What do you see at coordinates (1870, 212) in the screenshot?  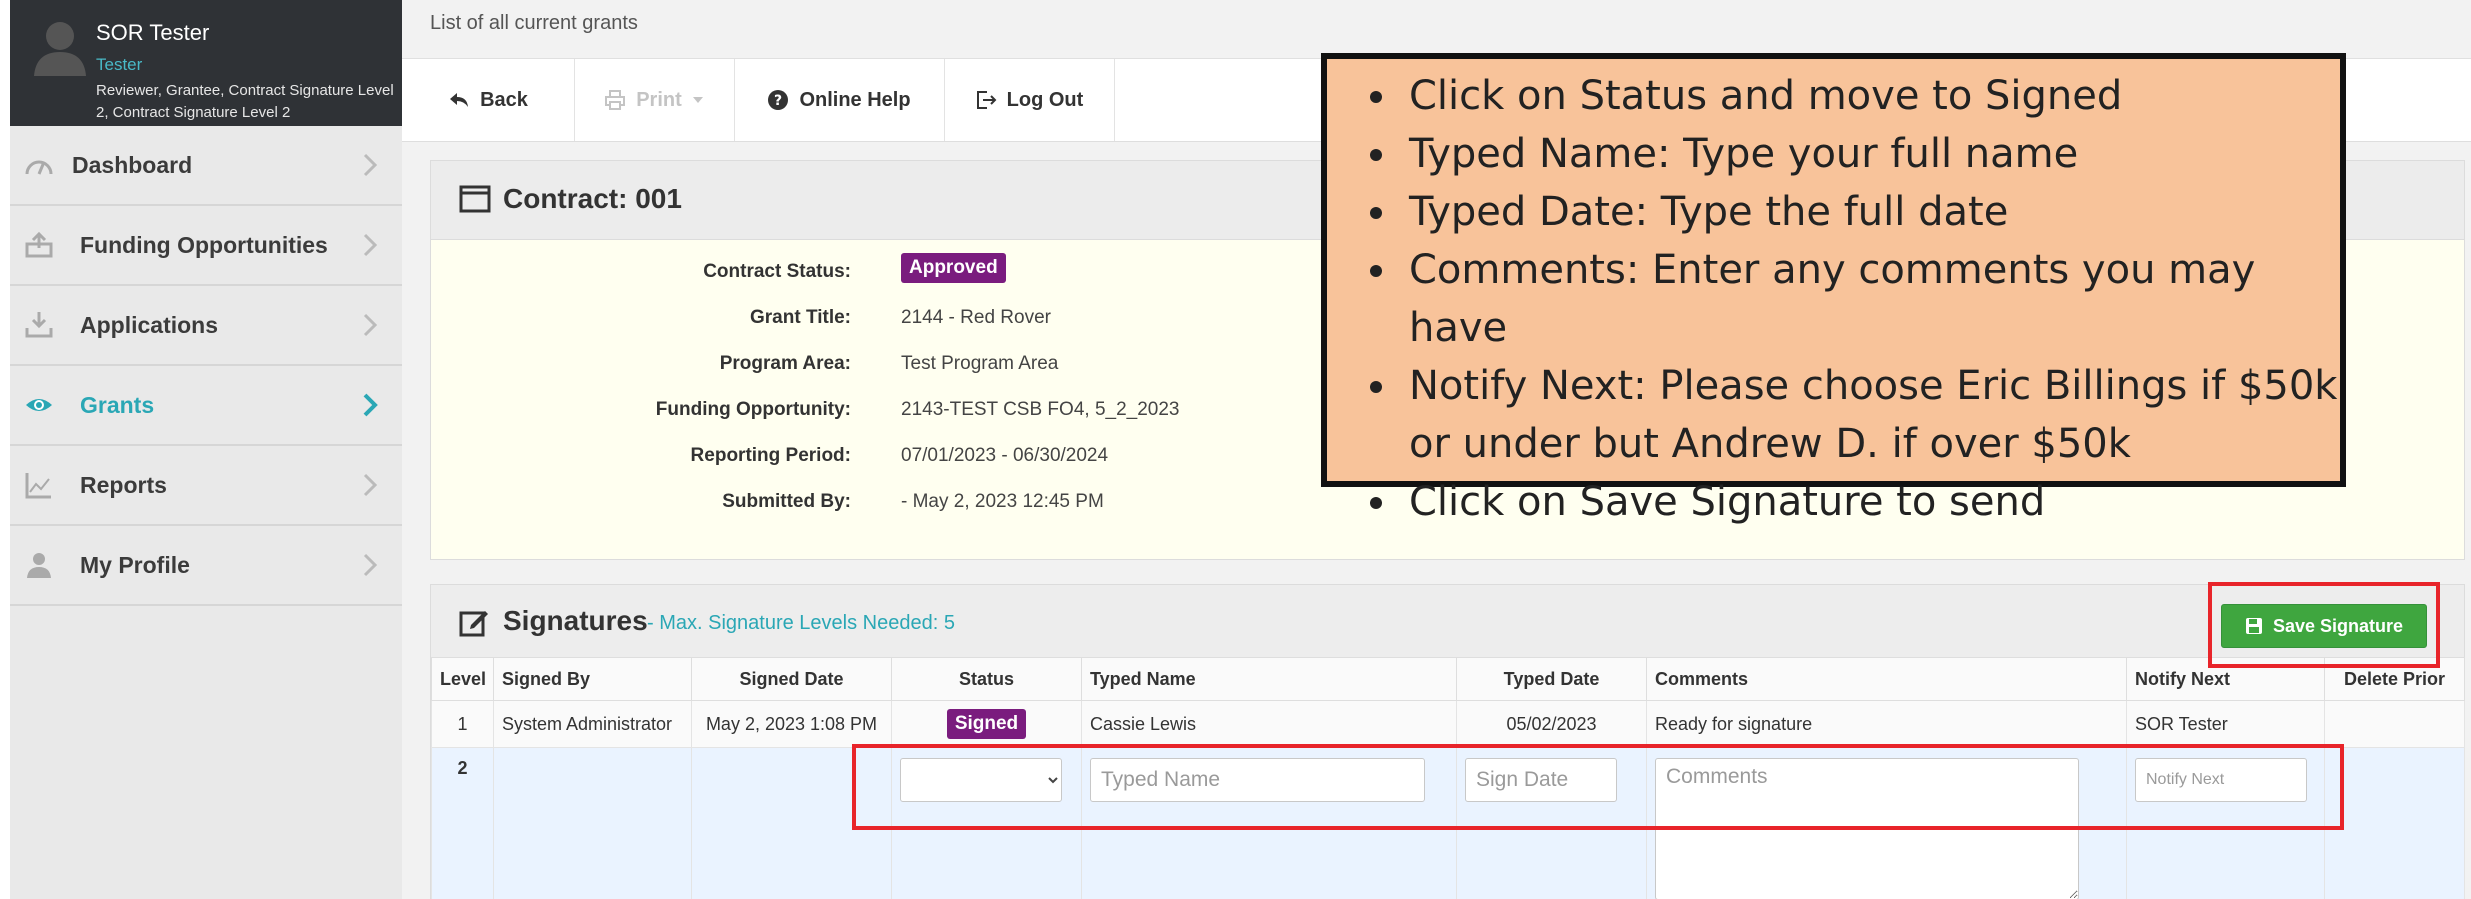 I see `instruction-item: Typed Date: Type the full date` at bounding box center [1870, 212].